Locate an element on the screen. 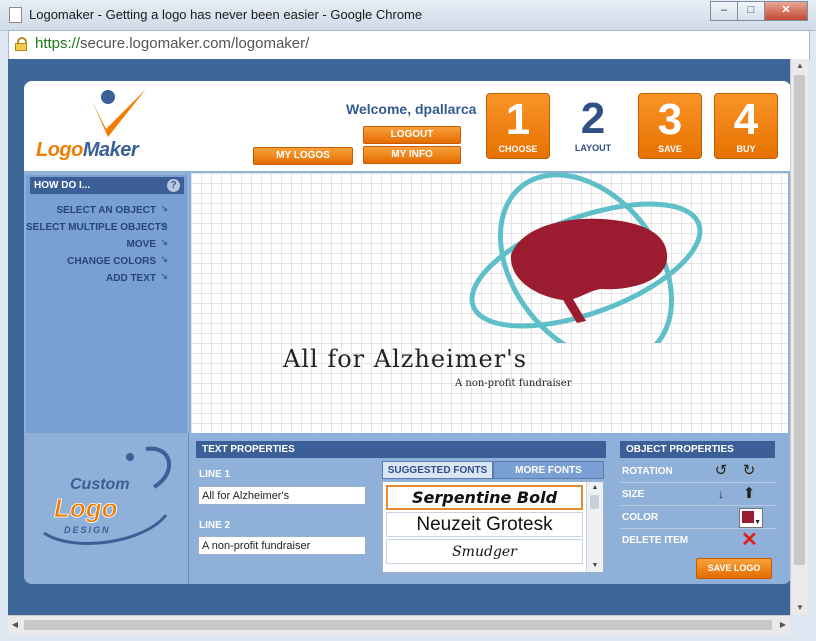 The height and width of the screenshot is (641, 816). vertical-scrollbar: ▲ ▼ is located at coordinates (799, 337).